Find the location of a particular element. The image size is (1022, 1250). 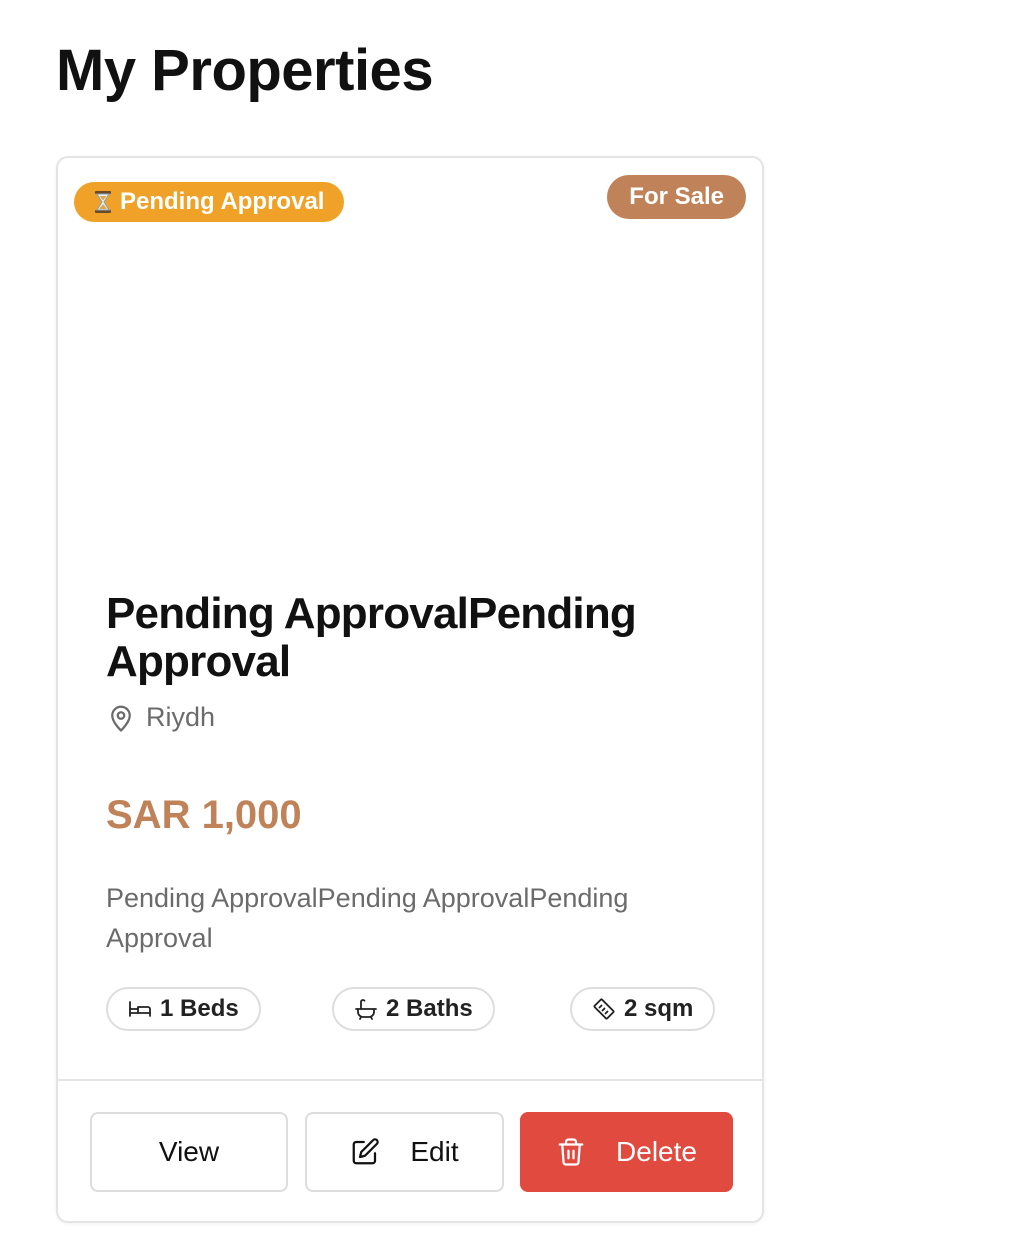

map-pin-icon is located at coordinates (121, 718).